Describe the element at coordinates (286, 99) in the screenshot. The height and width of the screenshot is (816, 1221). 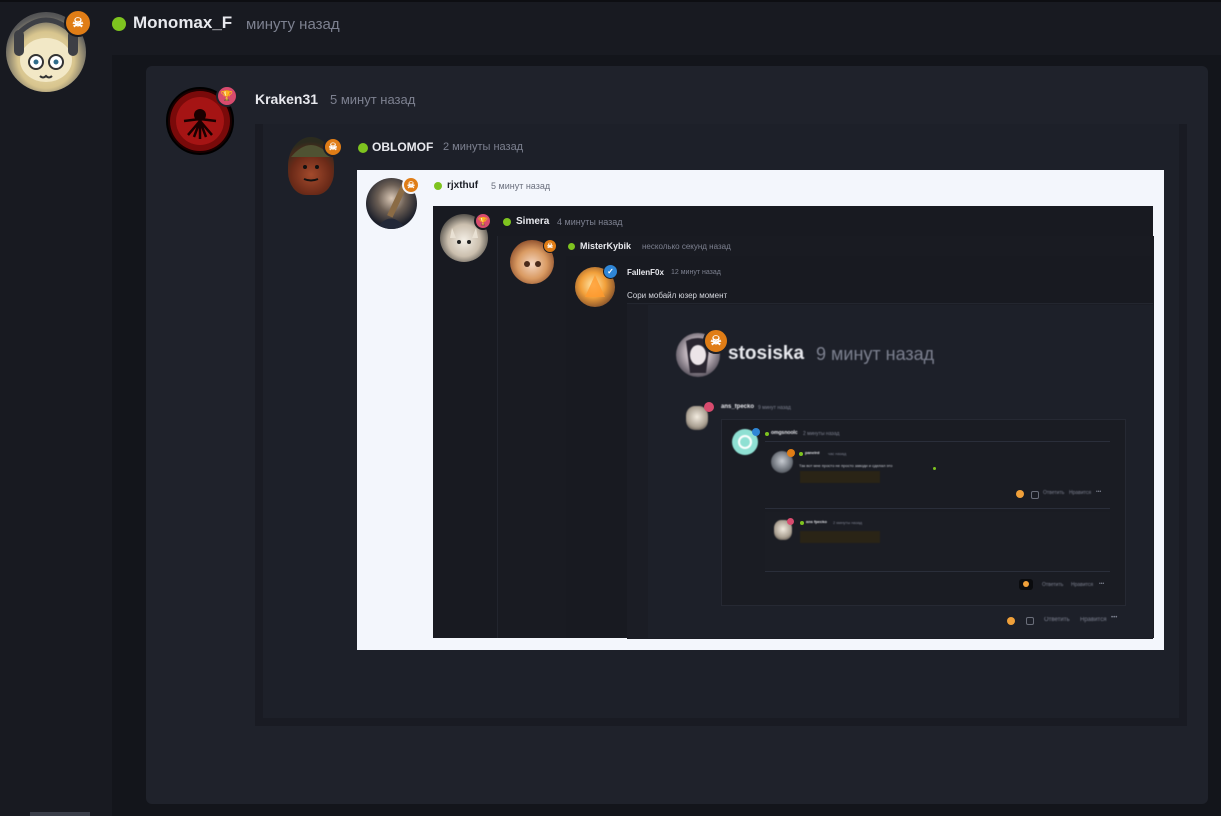
I see `author-name: Kraken31` at that location.